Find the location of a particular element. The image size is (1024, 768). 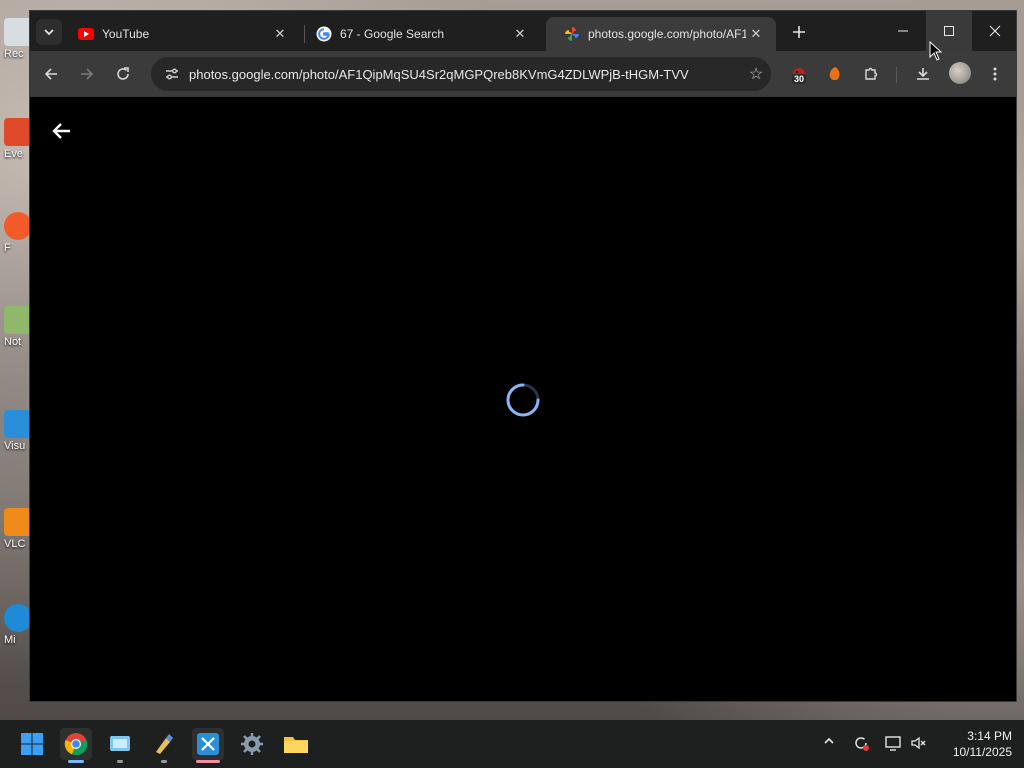

new-tab-button is located at coordinates (799, 32).